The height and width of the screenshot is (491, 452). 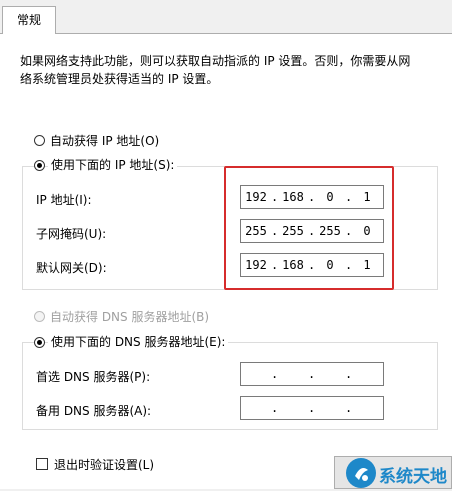 I want to click on ip-address-label: IP 地址(I):, so click(x=64, y=200).